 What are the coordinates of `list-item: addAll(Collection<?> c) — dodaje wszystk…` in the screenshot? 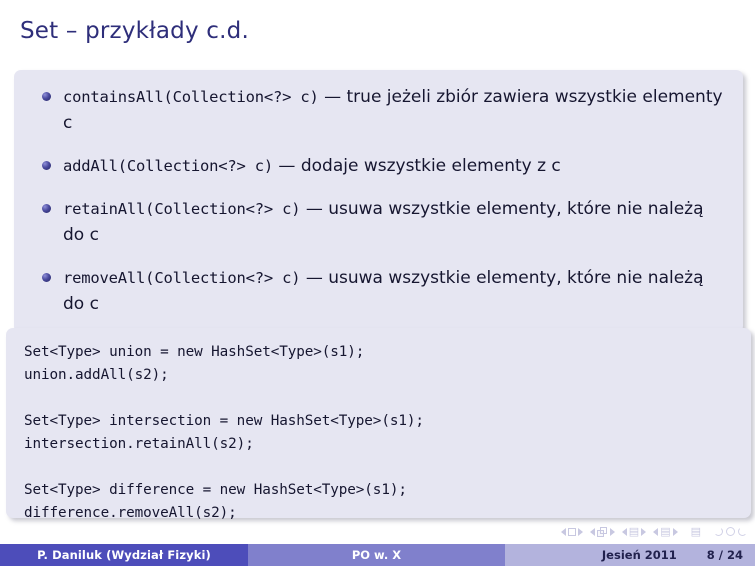 It's located at (380, 166).